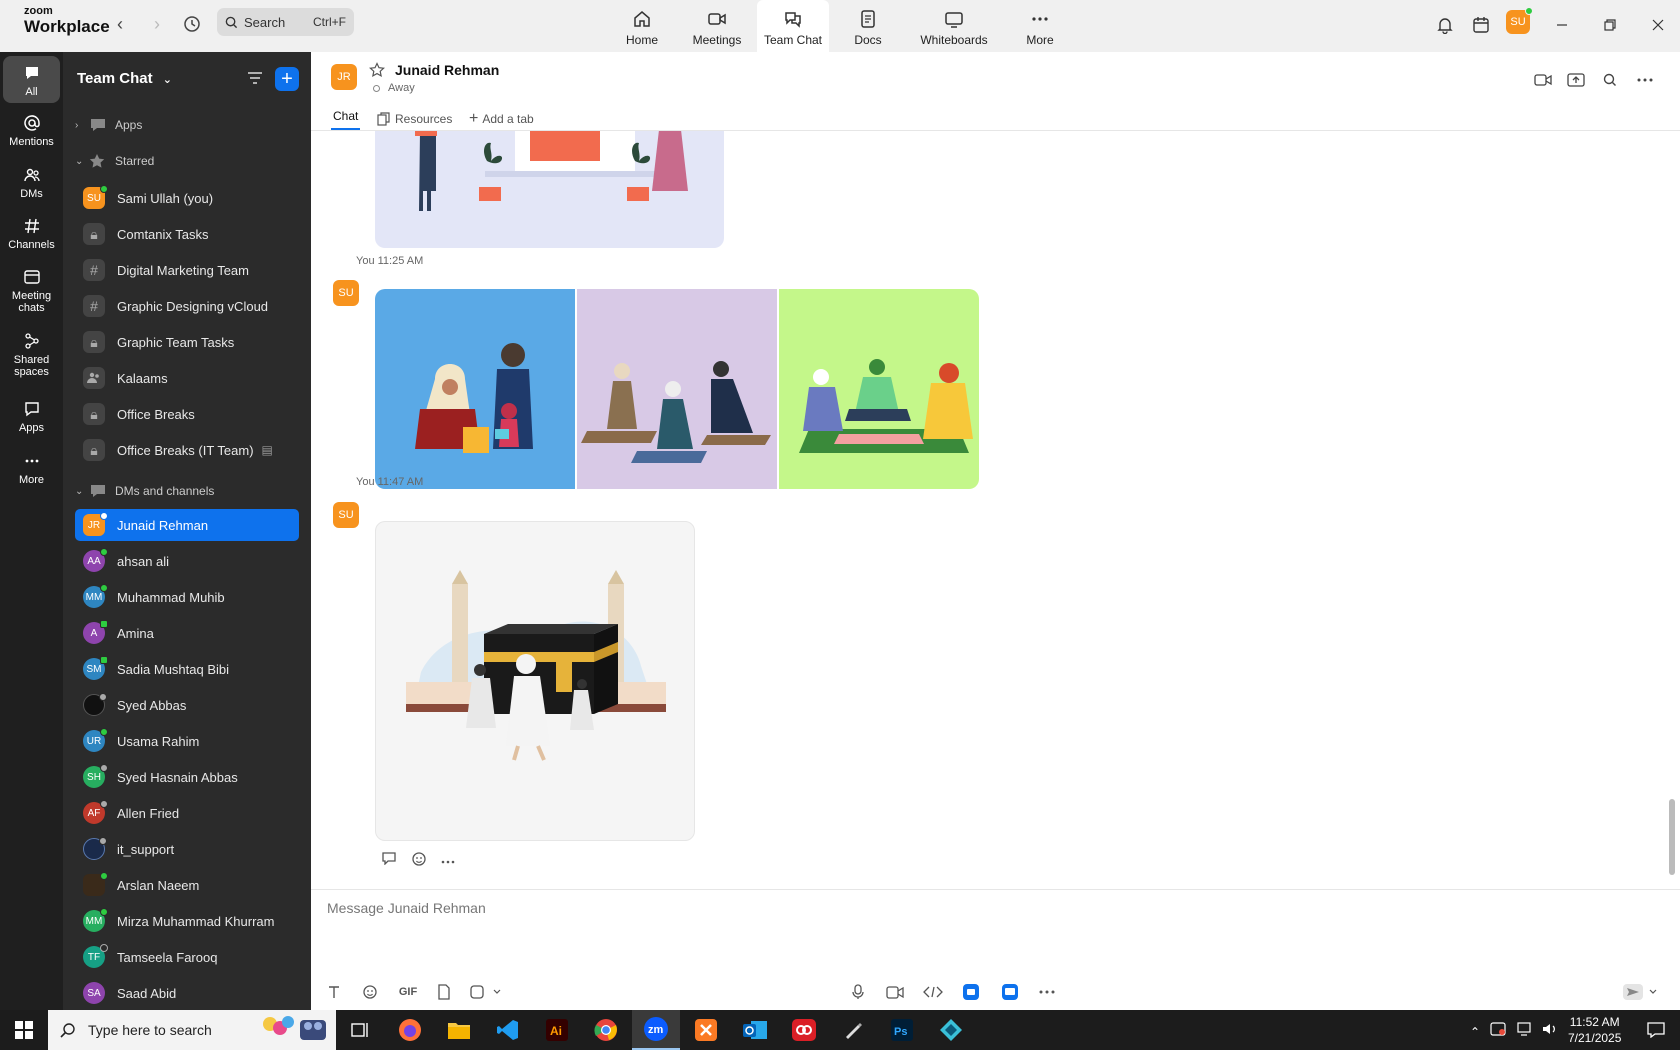 Image resolution: width=1680 pixels, height=1050 pixels. What do you see at coordinates (344, 77) in the screenshot?
I see `contact-avatar: JR` at bounding box center [344, 77].